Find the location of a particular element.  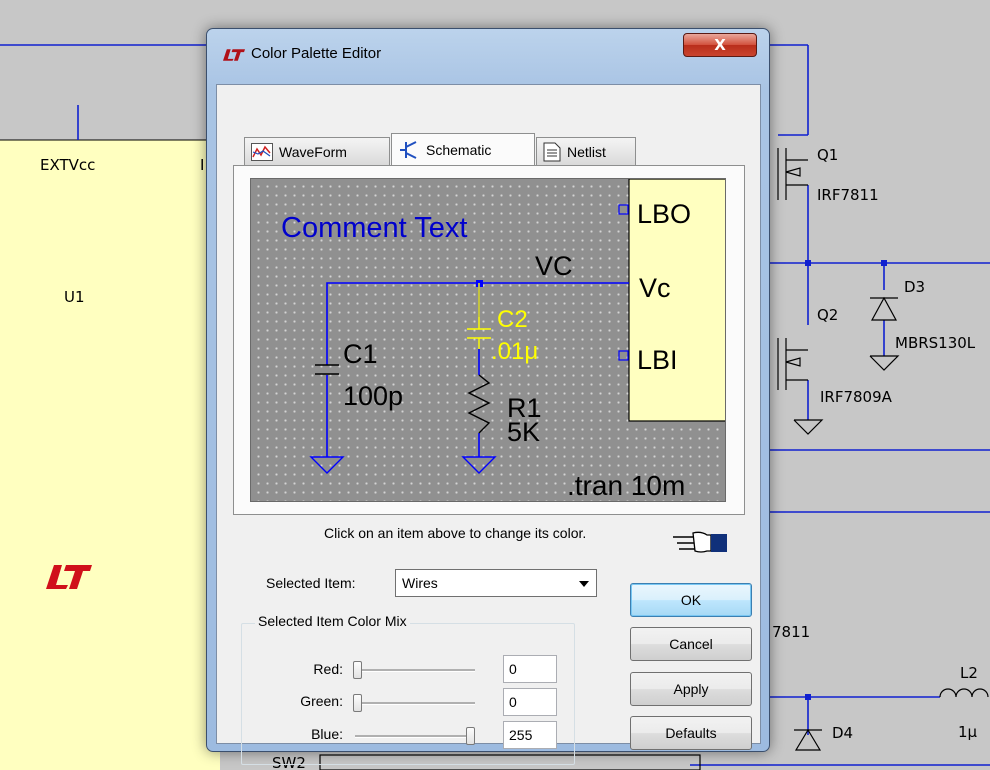

tab-netlist-label: Netlist is located at coordinates (586, 151).